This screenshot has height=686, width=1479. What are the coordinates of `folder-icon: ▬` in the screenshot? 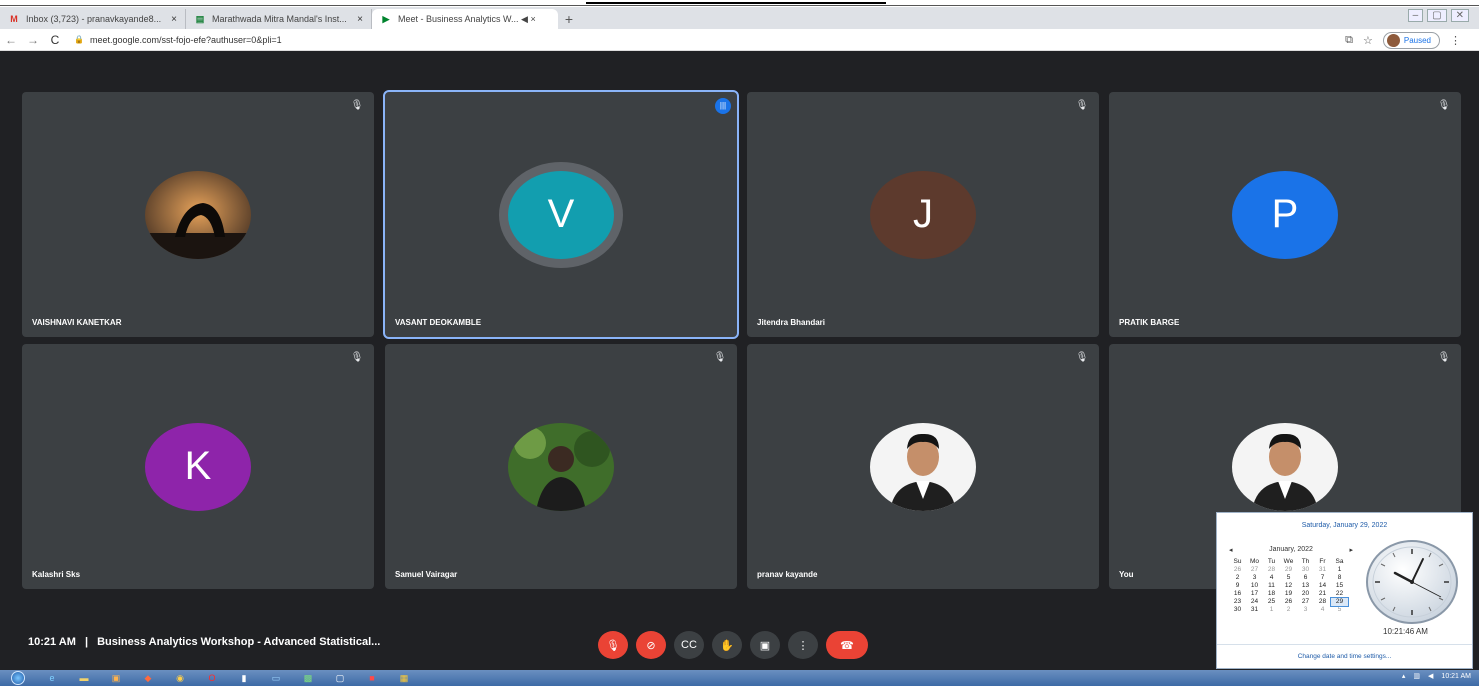 It's located at (84, 678).